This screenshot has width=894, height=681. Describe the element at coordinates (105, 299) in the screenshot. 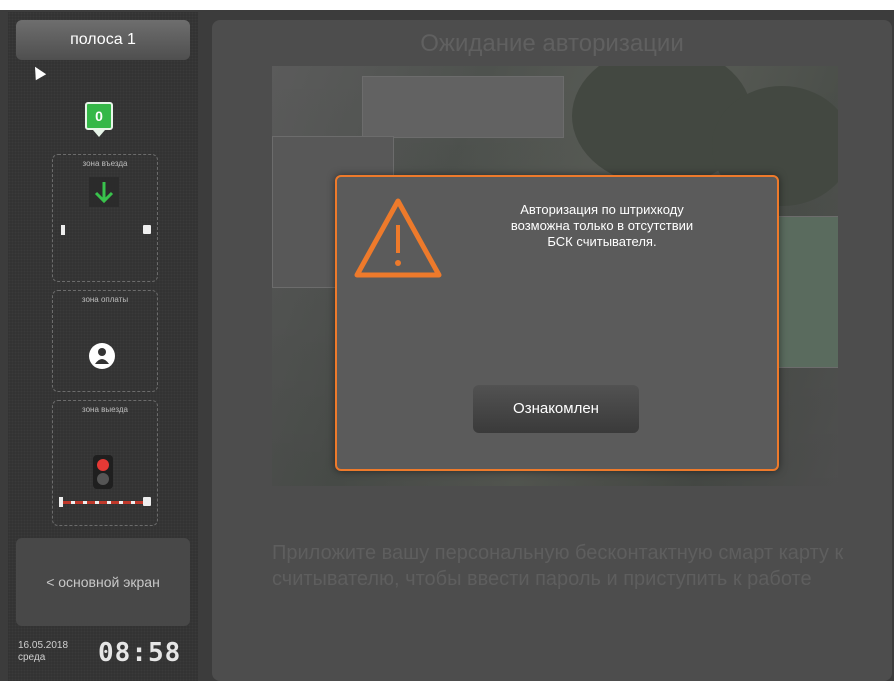

I see `zone-payment-label: зона оплаты` at that location.